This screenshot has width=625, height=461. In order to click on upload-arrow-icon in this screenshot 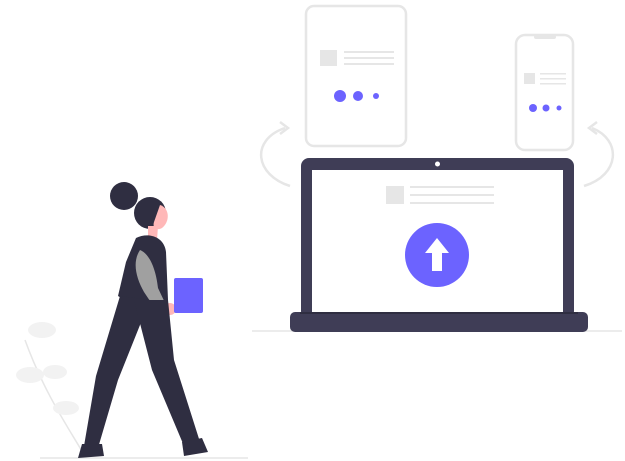, I will do `click(437, 255)`.